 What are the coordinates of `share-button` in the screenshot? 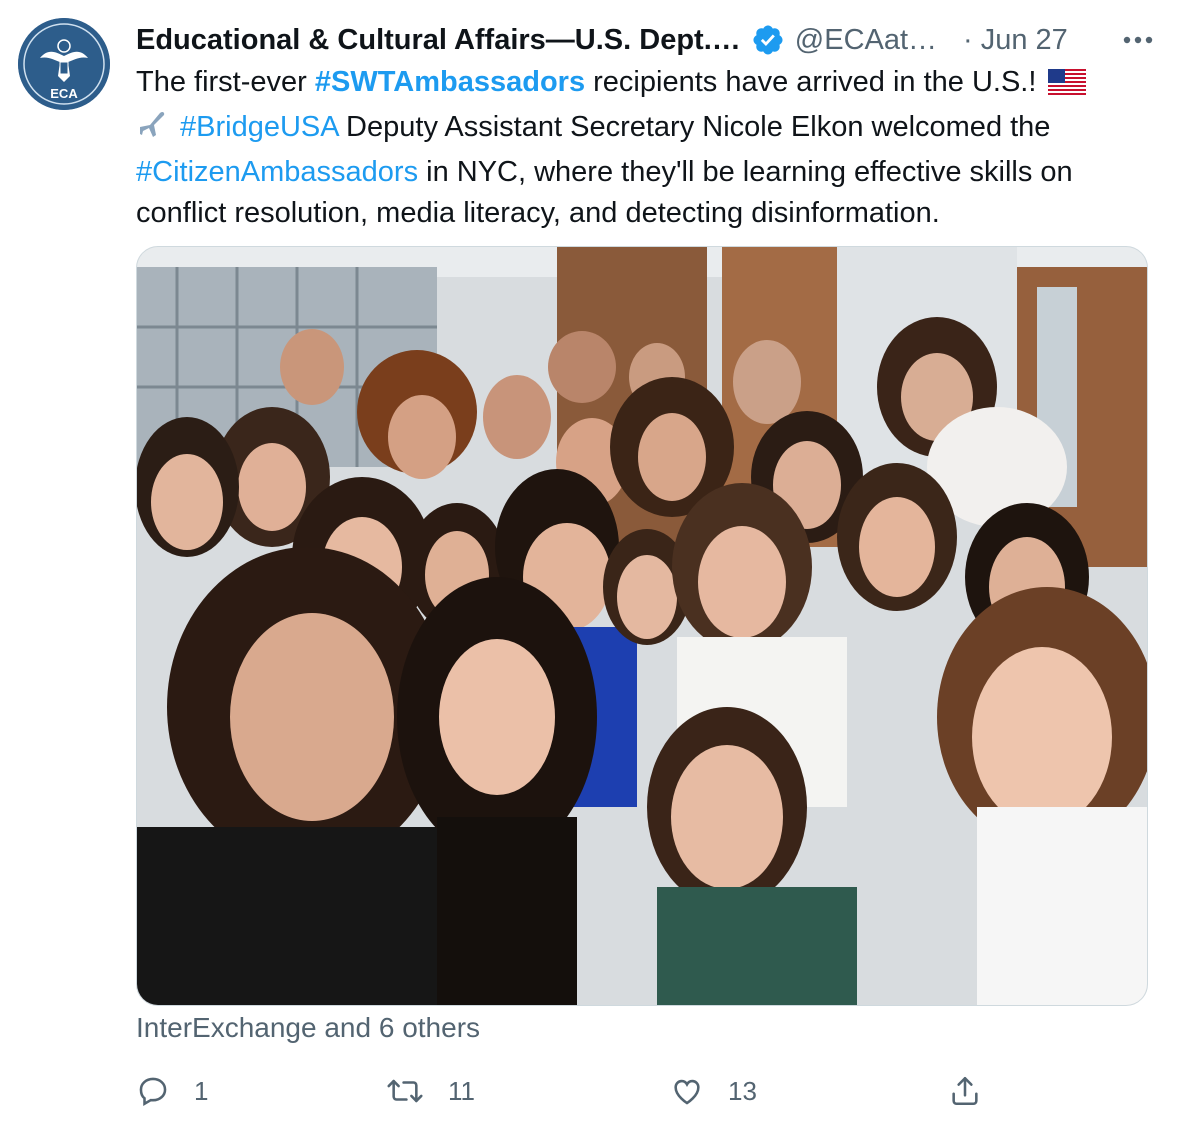 It's located at (965, 1091).